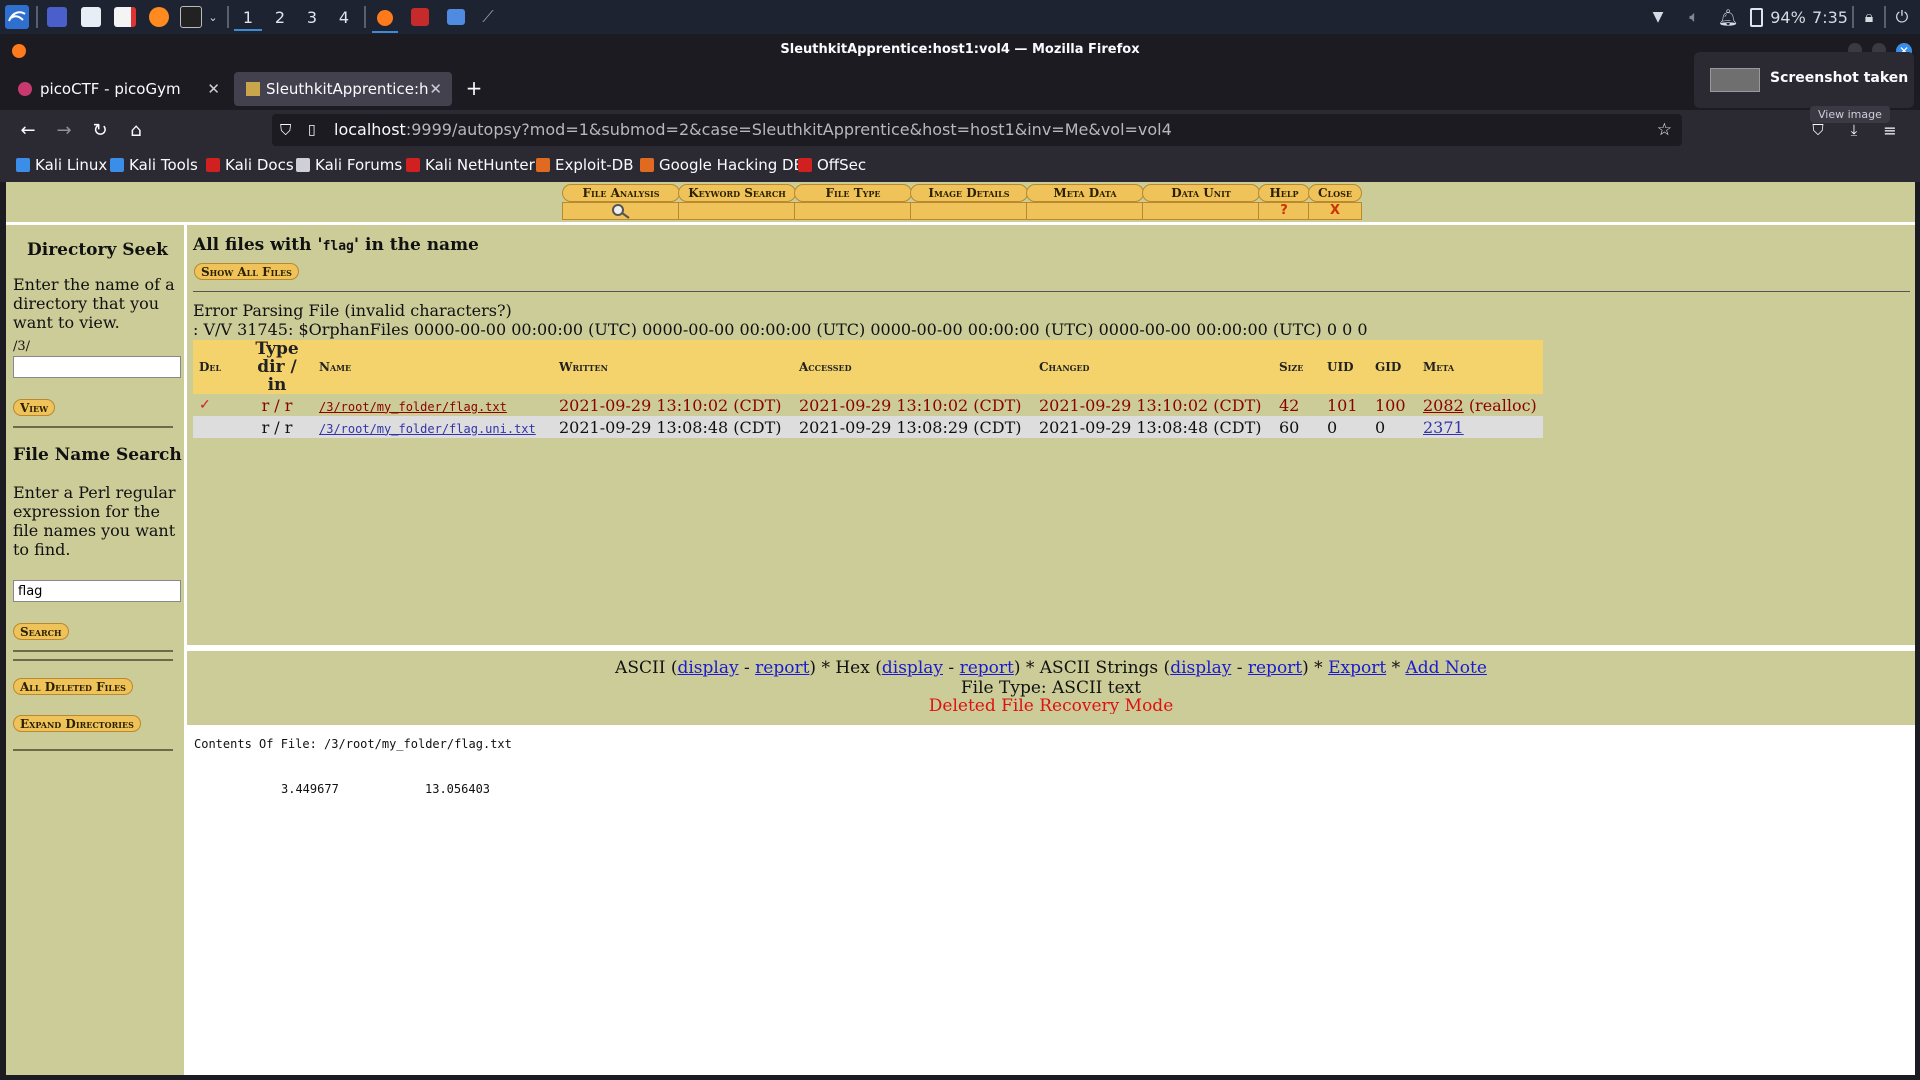 Image resolution: width=1920 pixels, height=1080 pixels. What do you see at coordinates (969, 193) in the screenshot?
I see `menu-image-details: Image Details` at bounding box center [969, 193].